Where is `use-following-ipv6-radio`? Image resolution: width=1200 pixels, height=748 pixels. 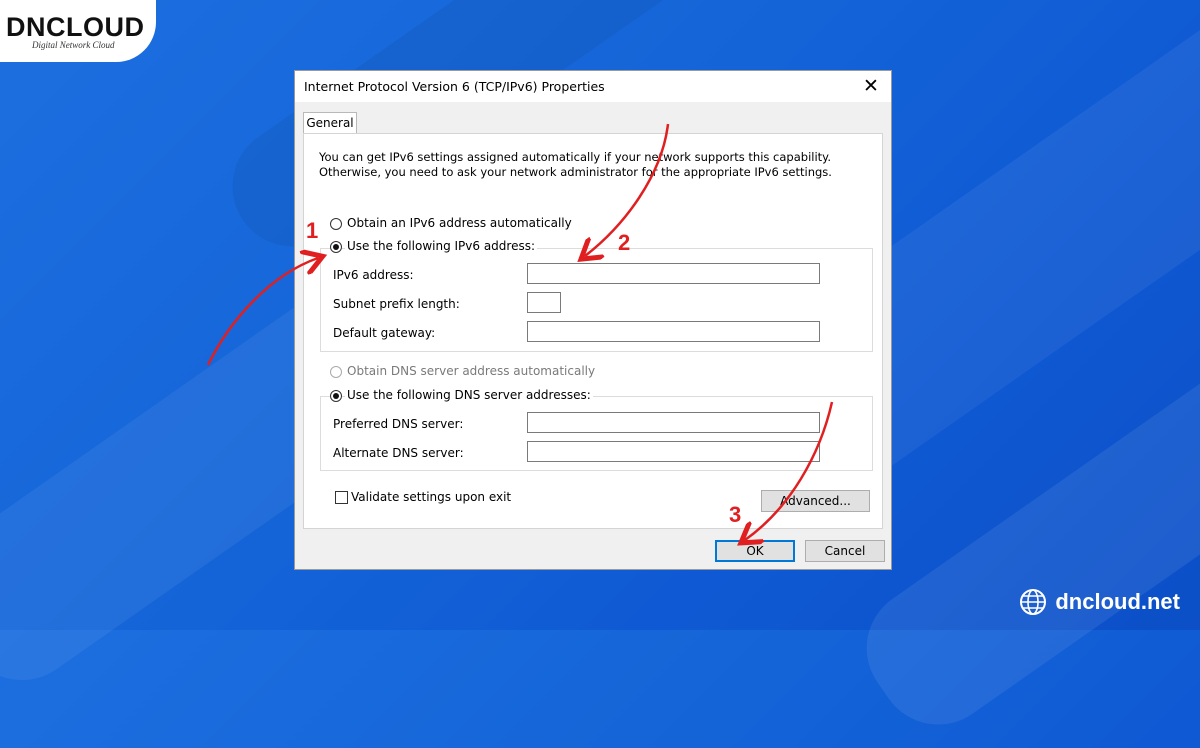
use-following-ipv6-radio is located at coordinates (336, 247).